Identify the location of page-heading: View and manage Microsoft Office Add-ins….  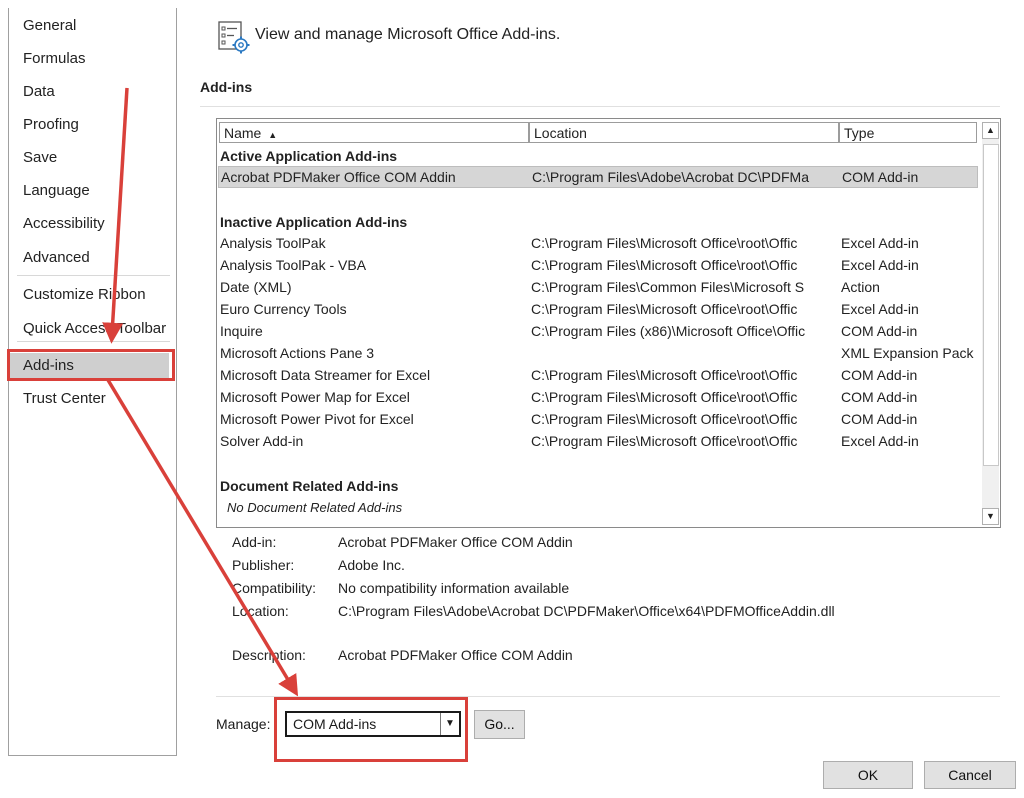
(408, 34).